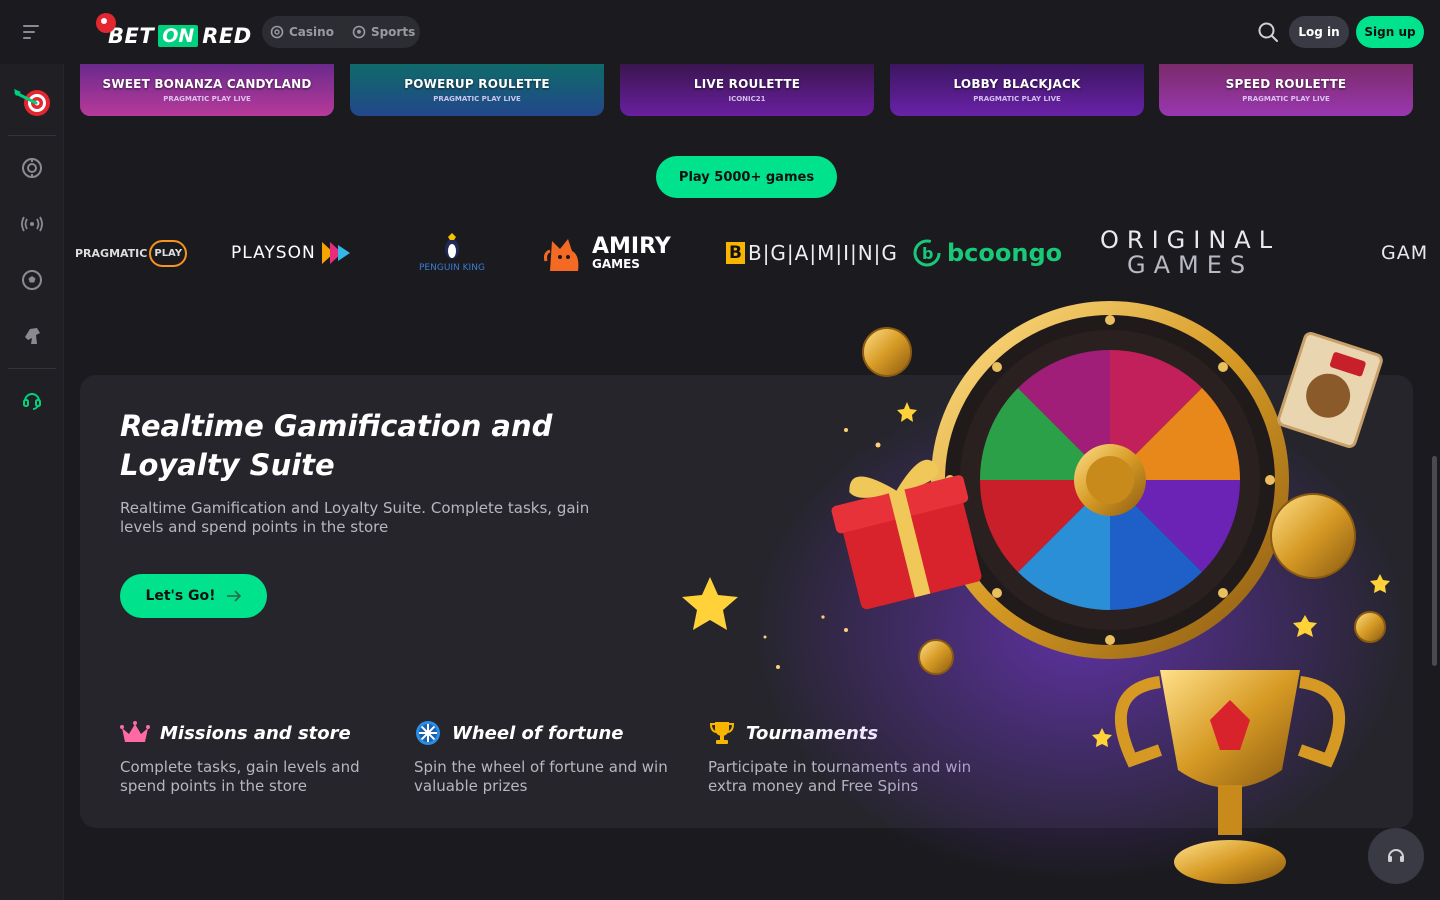 The height and width of the screenshot is (900, 1440). I want to click on live-broadcast-icon, so click(32, 224).